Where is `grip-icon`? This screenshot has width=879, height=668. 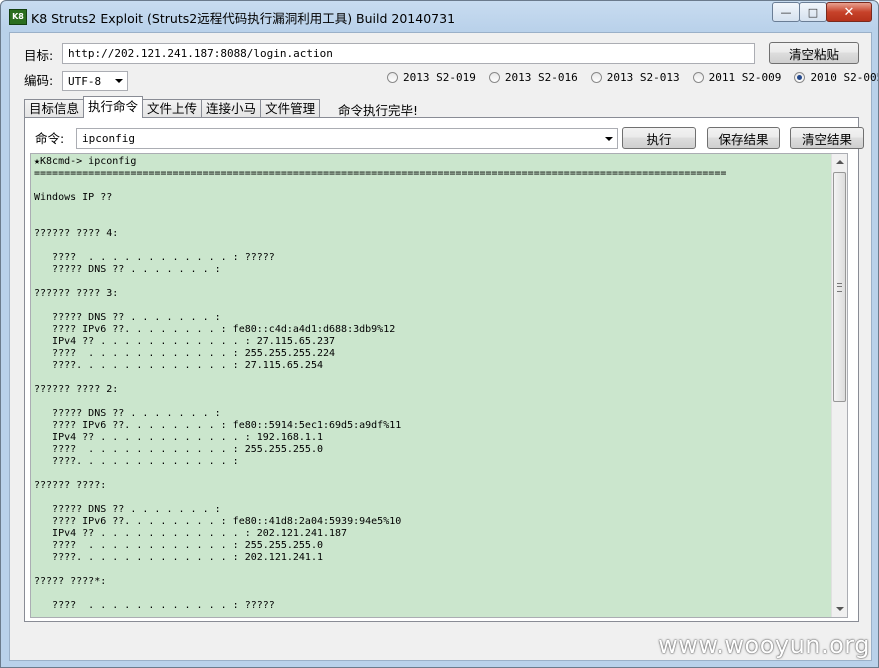 grip-icon is located at coordinates (839, 287).